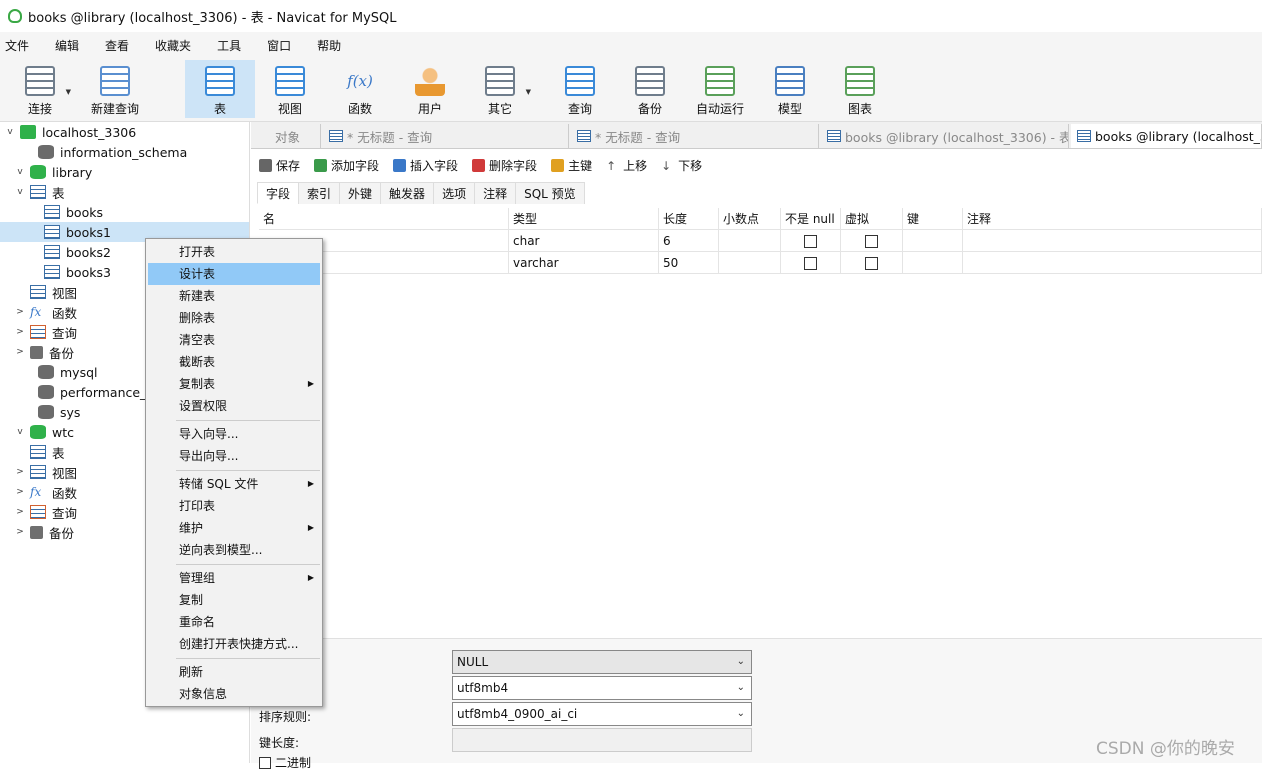 This screenshot has width=1262, height=771. I want to click on context-menu-item: 管理组 ▶, so click(234, 578).